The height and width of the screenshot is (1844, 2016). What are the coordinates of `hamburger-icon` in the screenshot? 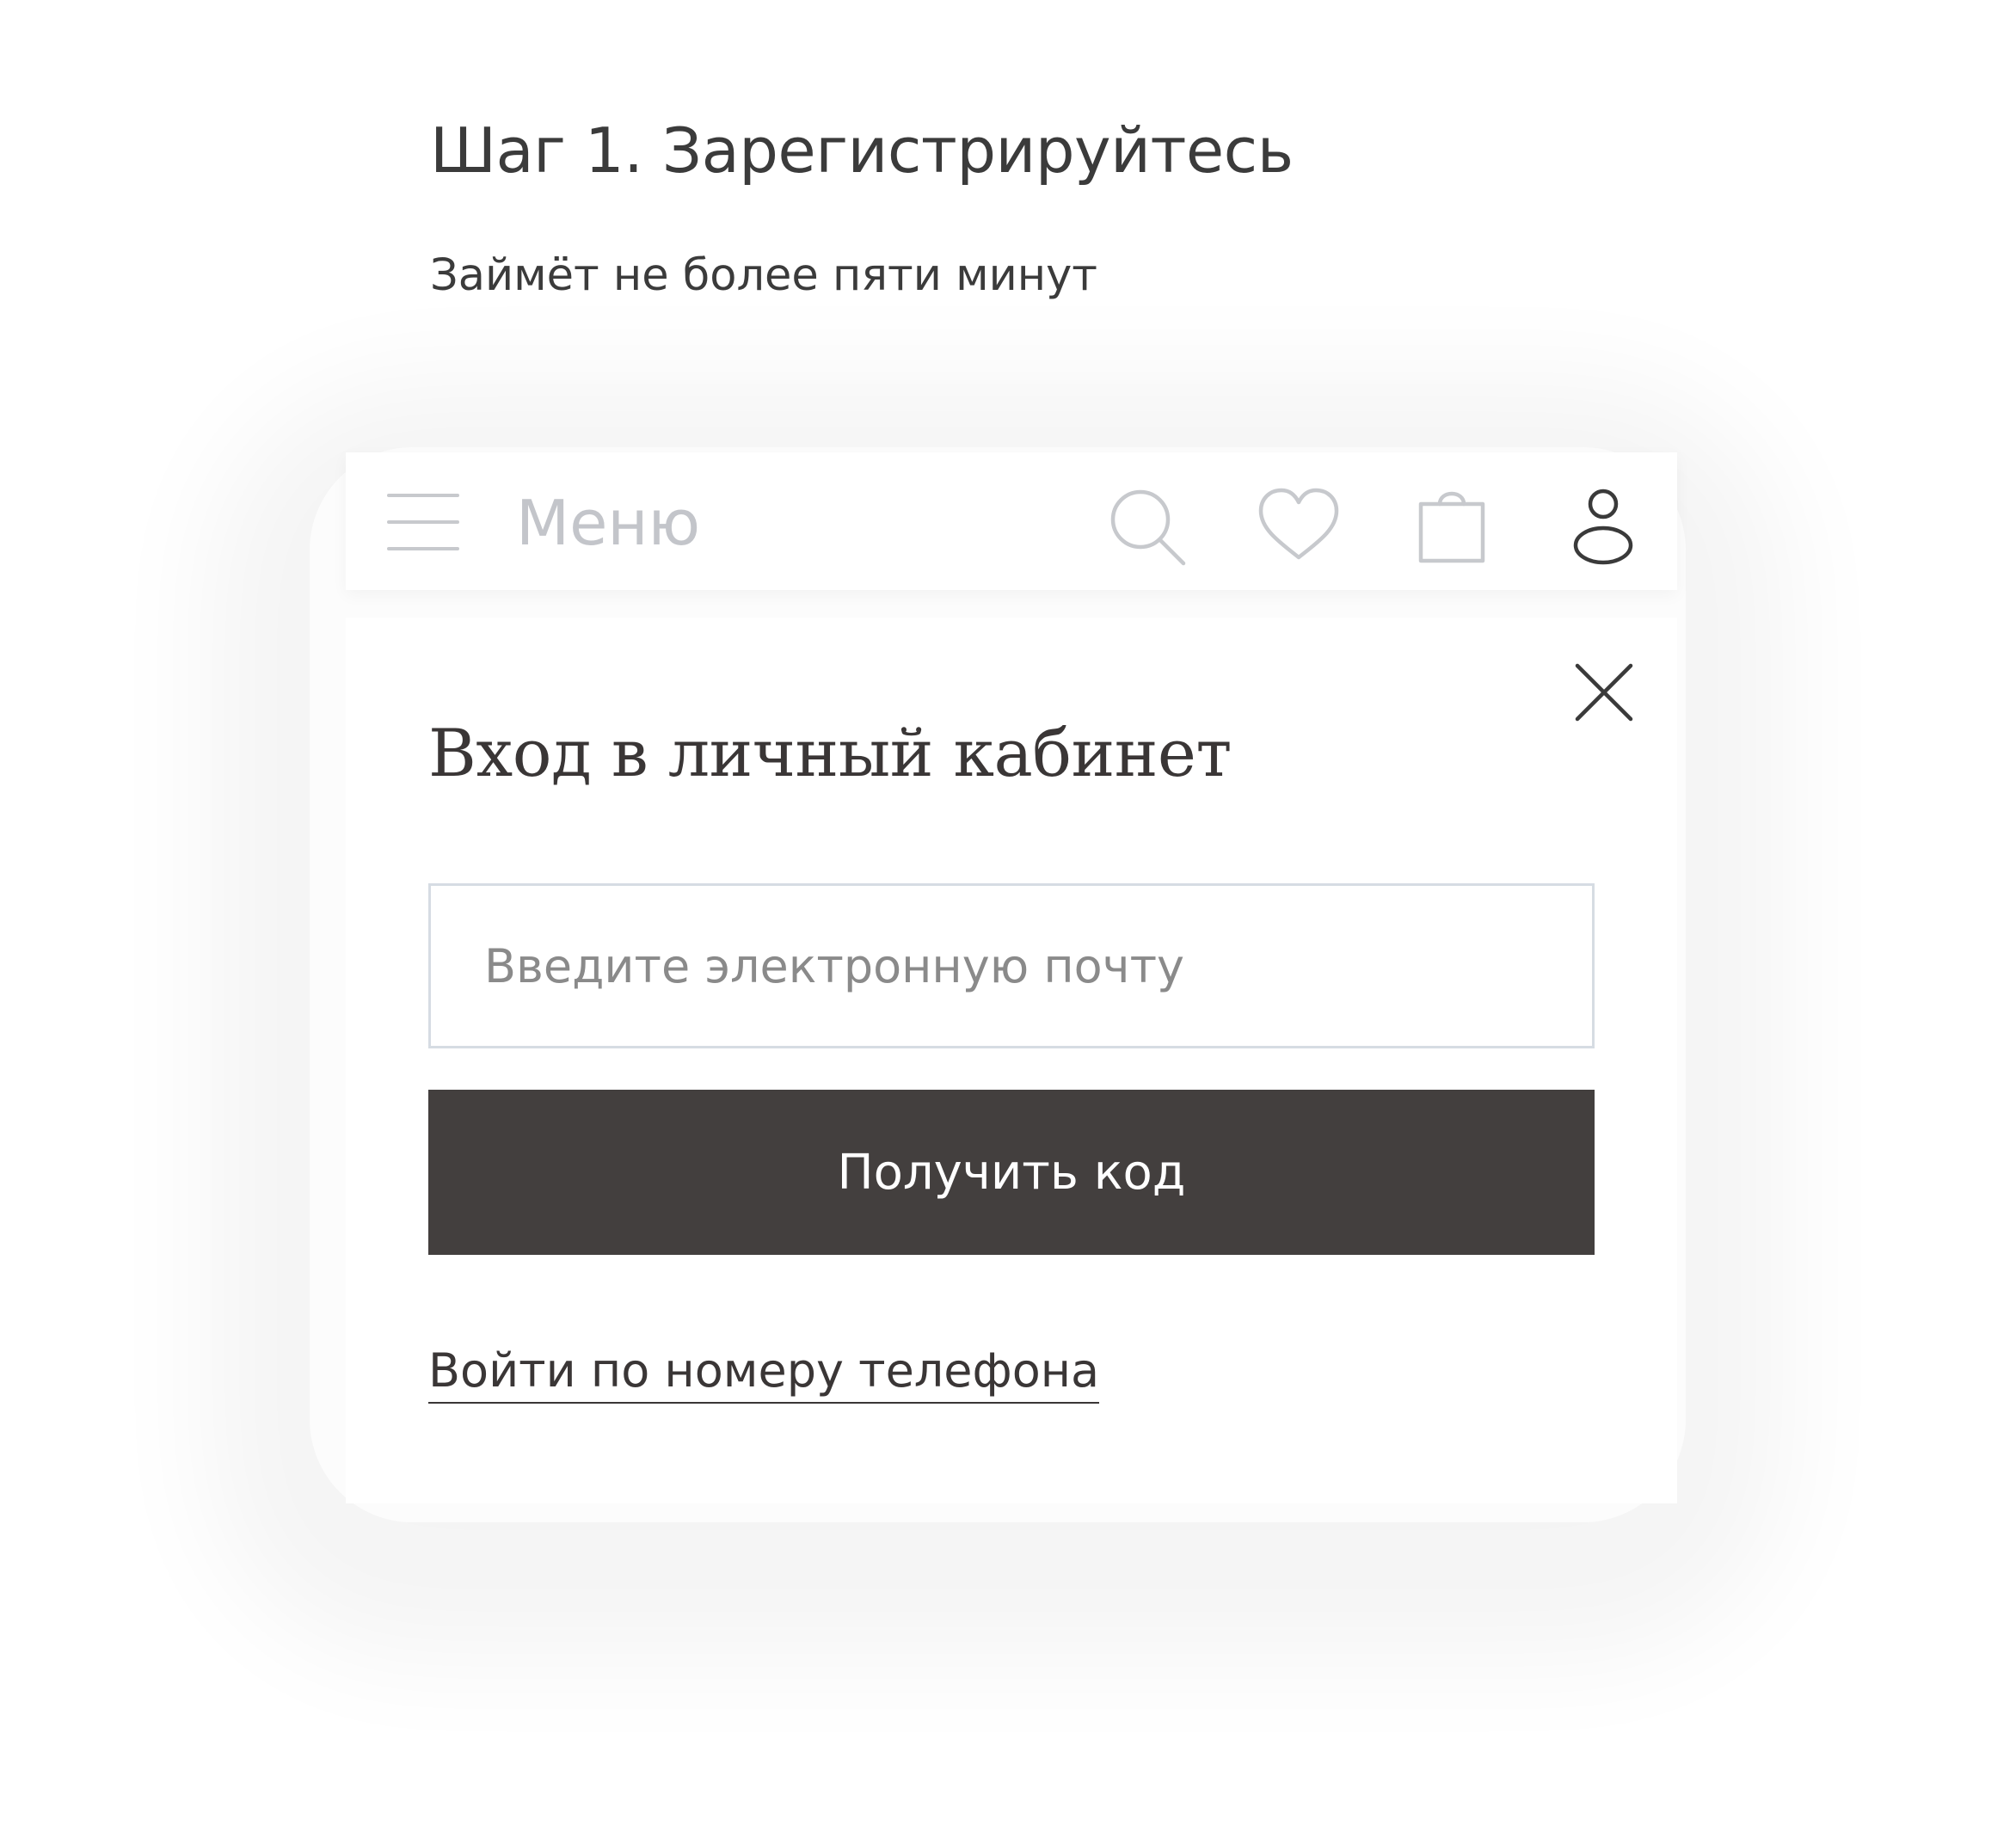 It's located at (423, 522).